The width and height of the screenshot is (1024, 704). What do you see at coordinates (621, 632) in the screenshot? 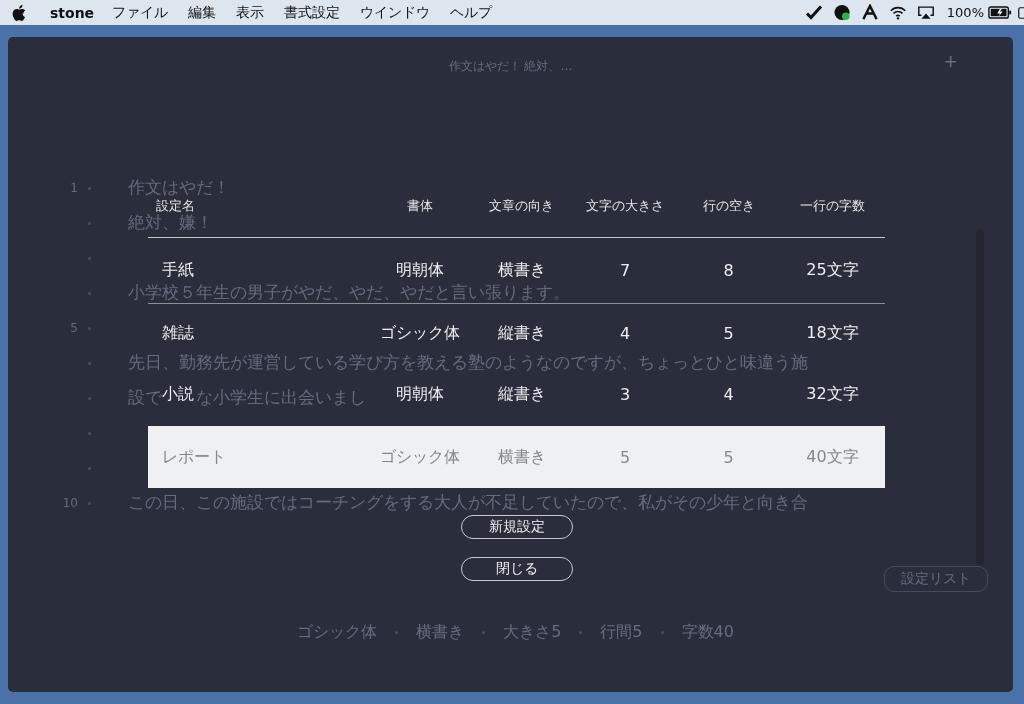
I see `status-item: 行間5` at bounding box center [621, 632].